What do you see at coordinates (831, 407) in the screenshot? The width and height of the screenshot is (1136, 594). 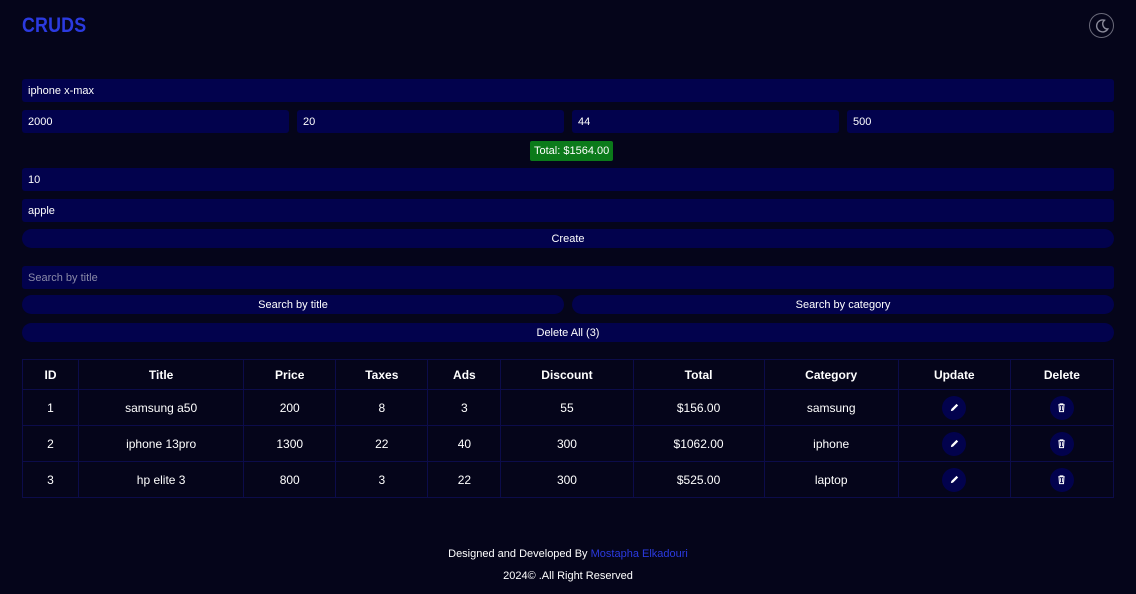 I see `cell-category: samsung` at bounding box center [831, 407].